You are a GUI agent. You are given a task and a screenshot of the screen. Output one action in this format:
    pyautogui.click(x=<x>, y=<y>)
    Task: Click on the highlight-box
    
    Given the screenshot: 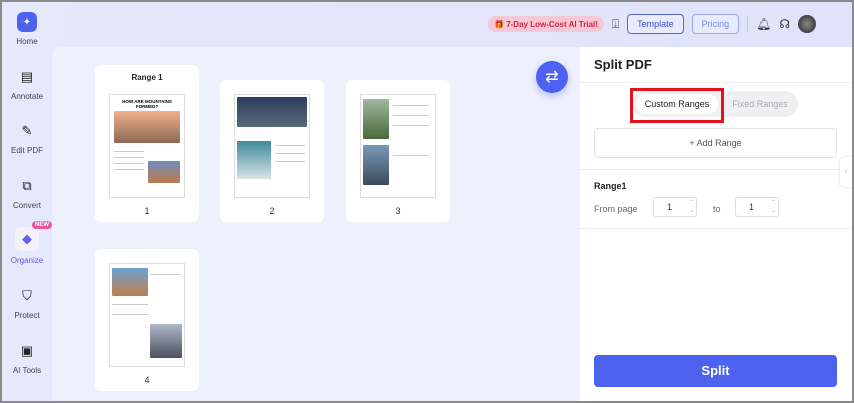 What is the action you would take?
    pyautogui.click(x=677, y=105)
    